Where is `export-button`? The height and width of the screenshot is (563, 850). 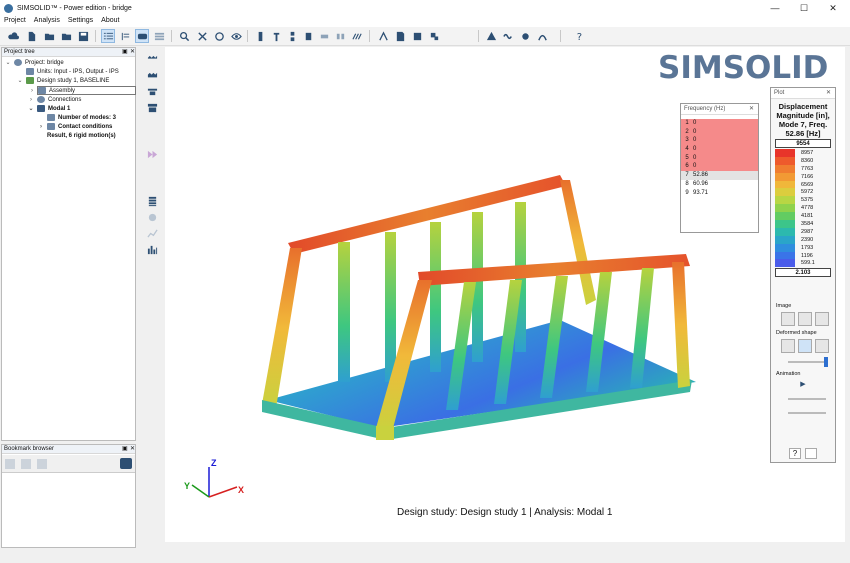
export-button is located at coordinates (811, 453).